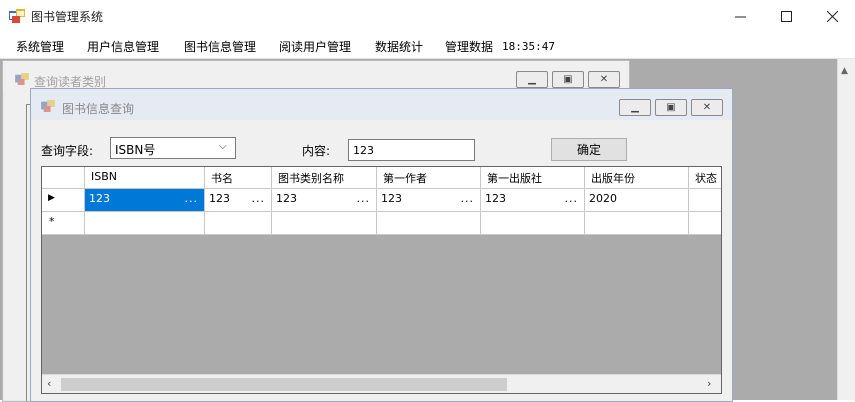  What do you see at coordinates (316, 151) in the screenshot?
I see `content-label: 内容:` at bounding box center [316, 151].